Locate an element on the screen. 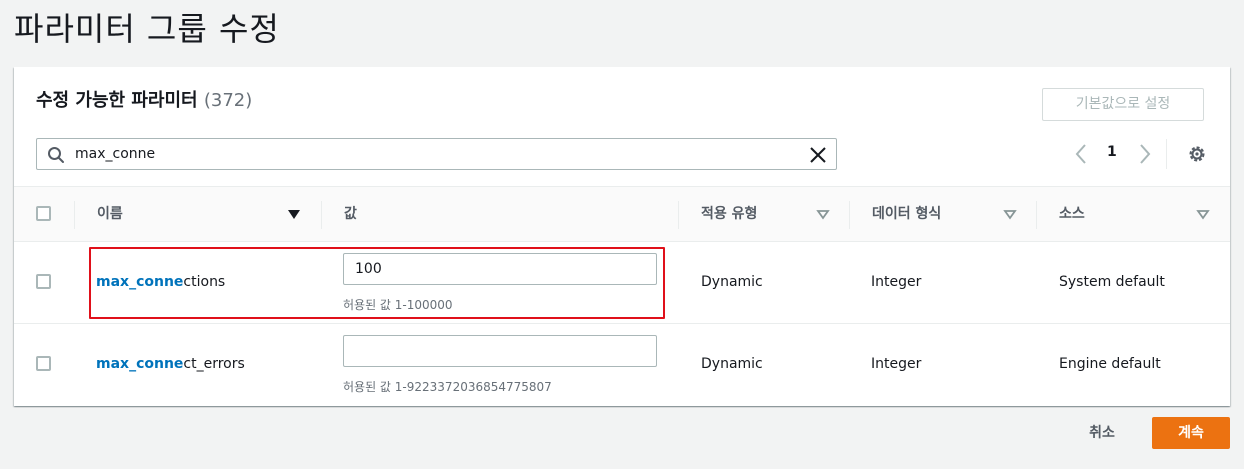 The image size is (1244, 469). gear-icon is located at coordinates (1197, 154).